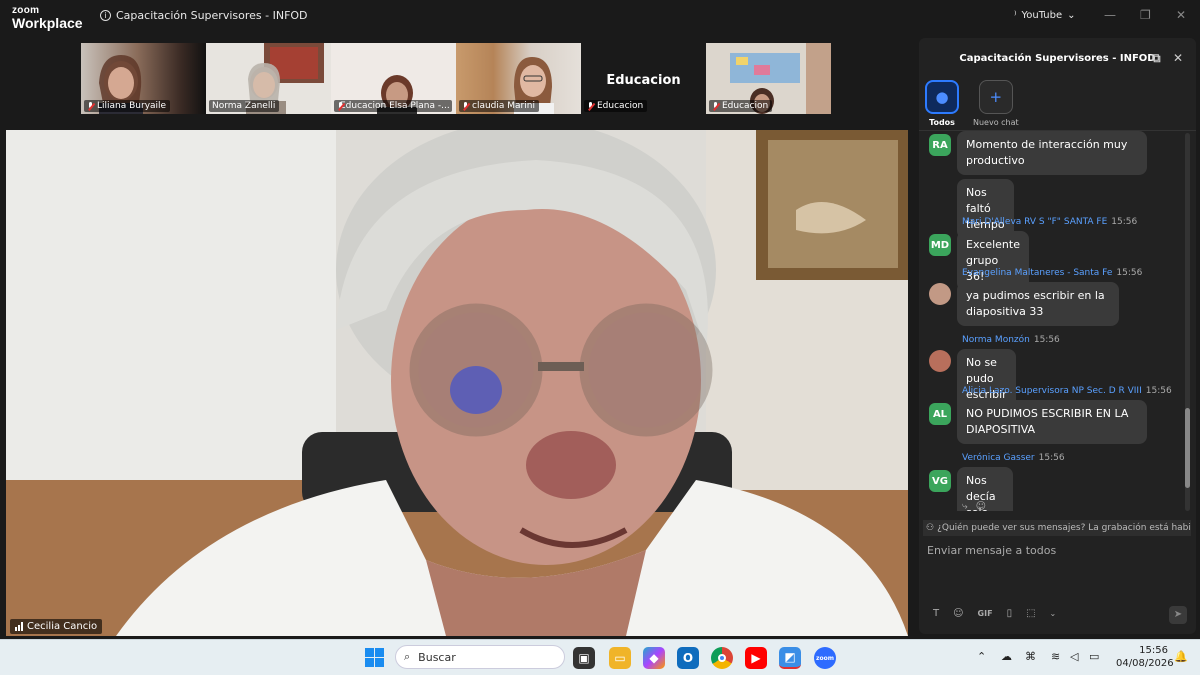 The height and width of the screenshot is (675, 1200). I want to click on search-icon: ⌕, so click(407, 656).